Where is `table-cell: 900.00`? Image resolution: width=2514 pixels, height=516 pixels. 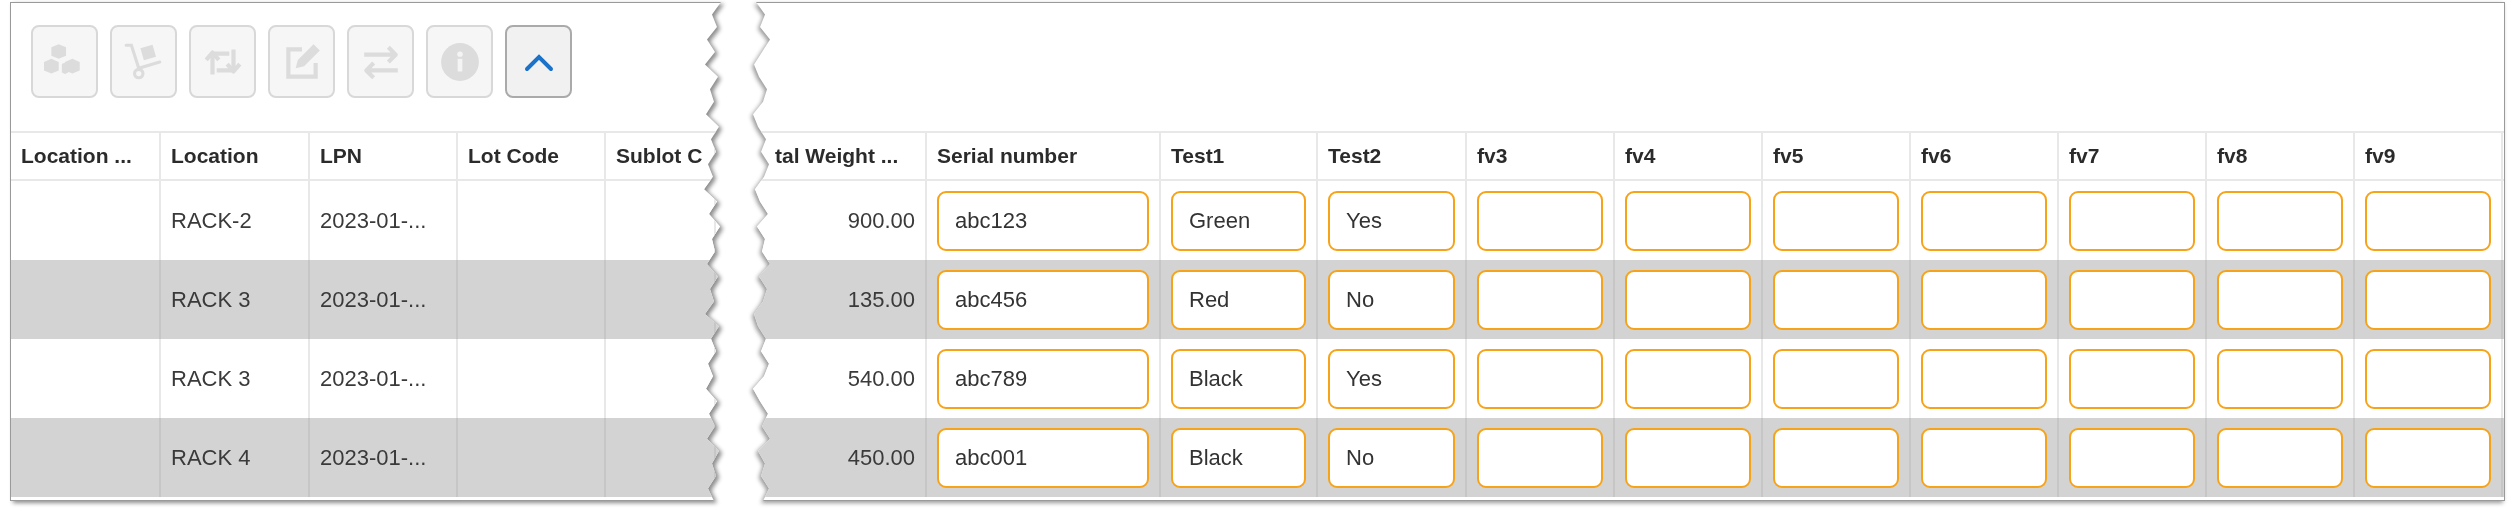
table-cell: 900.00 is located at coordinates (881, 220).